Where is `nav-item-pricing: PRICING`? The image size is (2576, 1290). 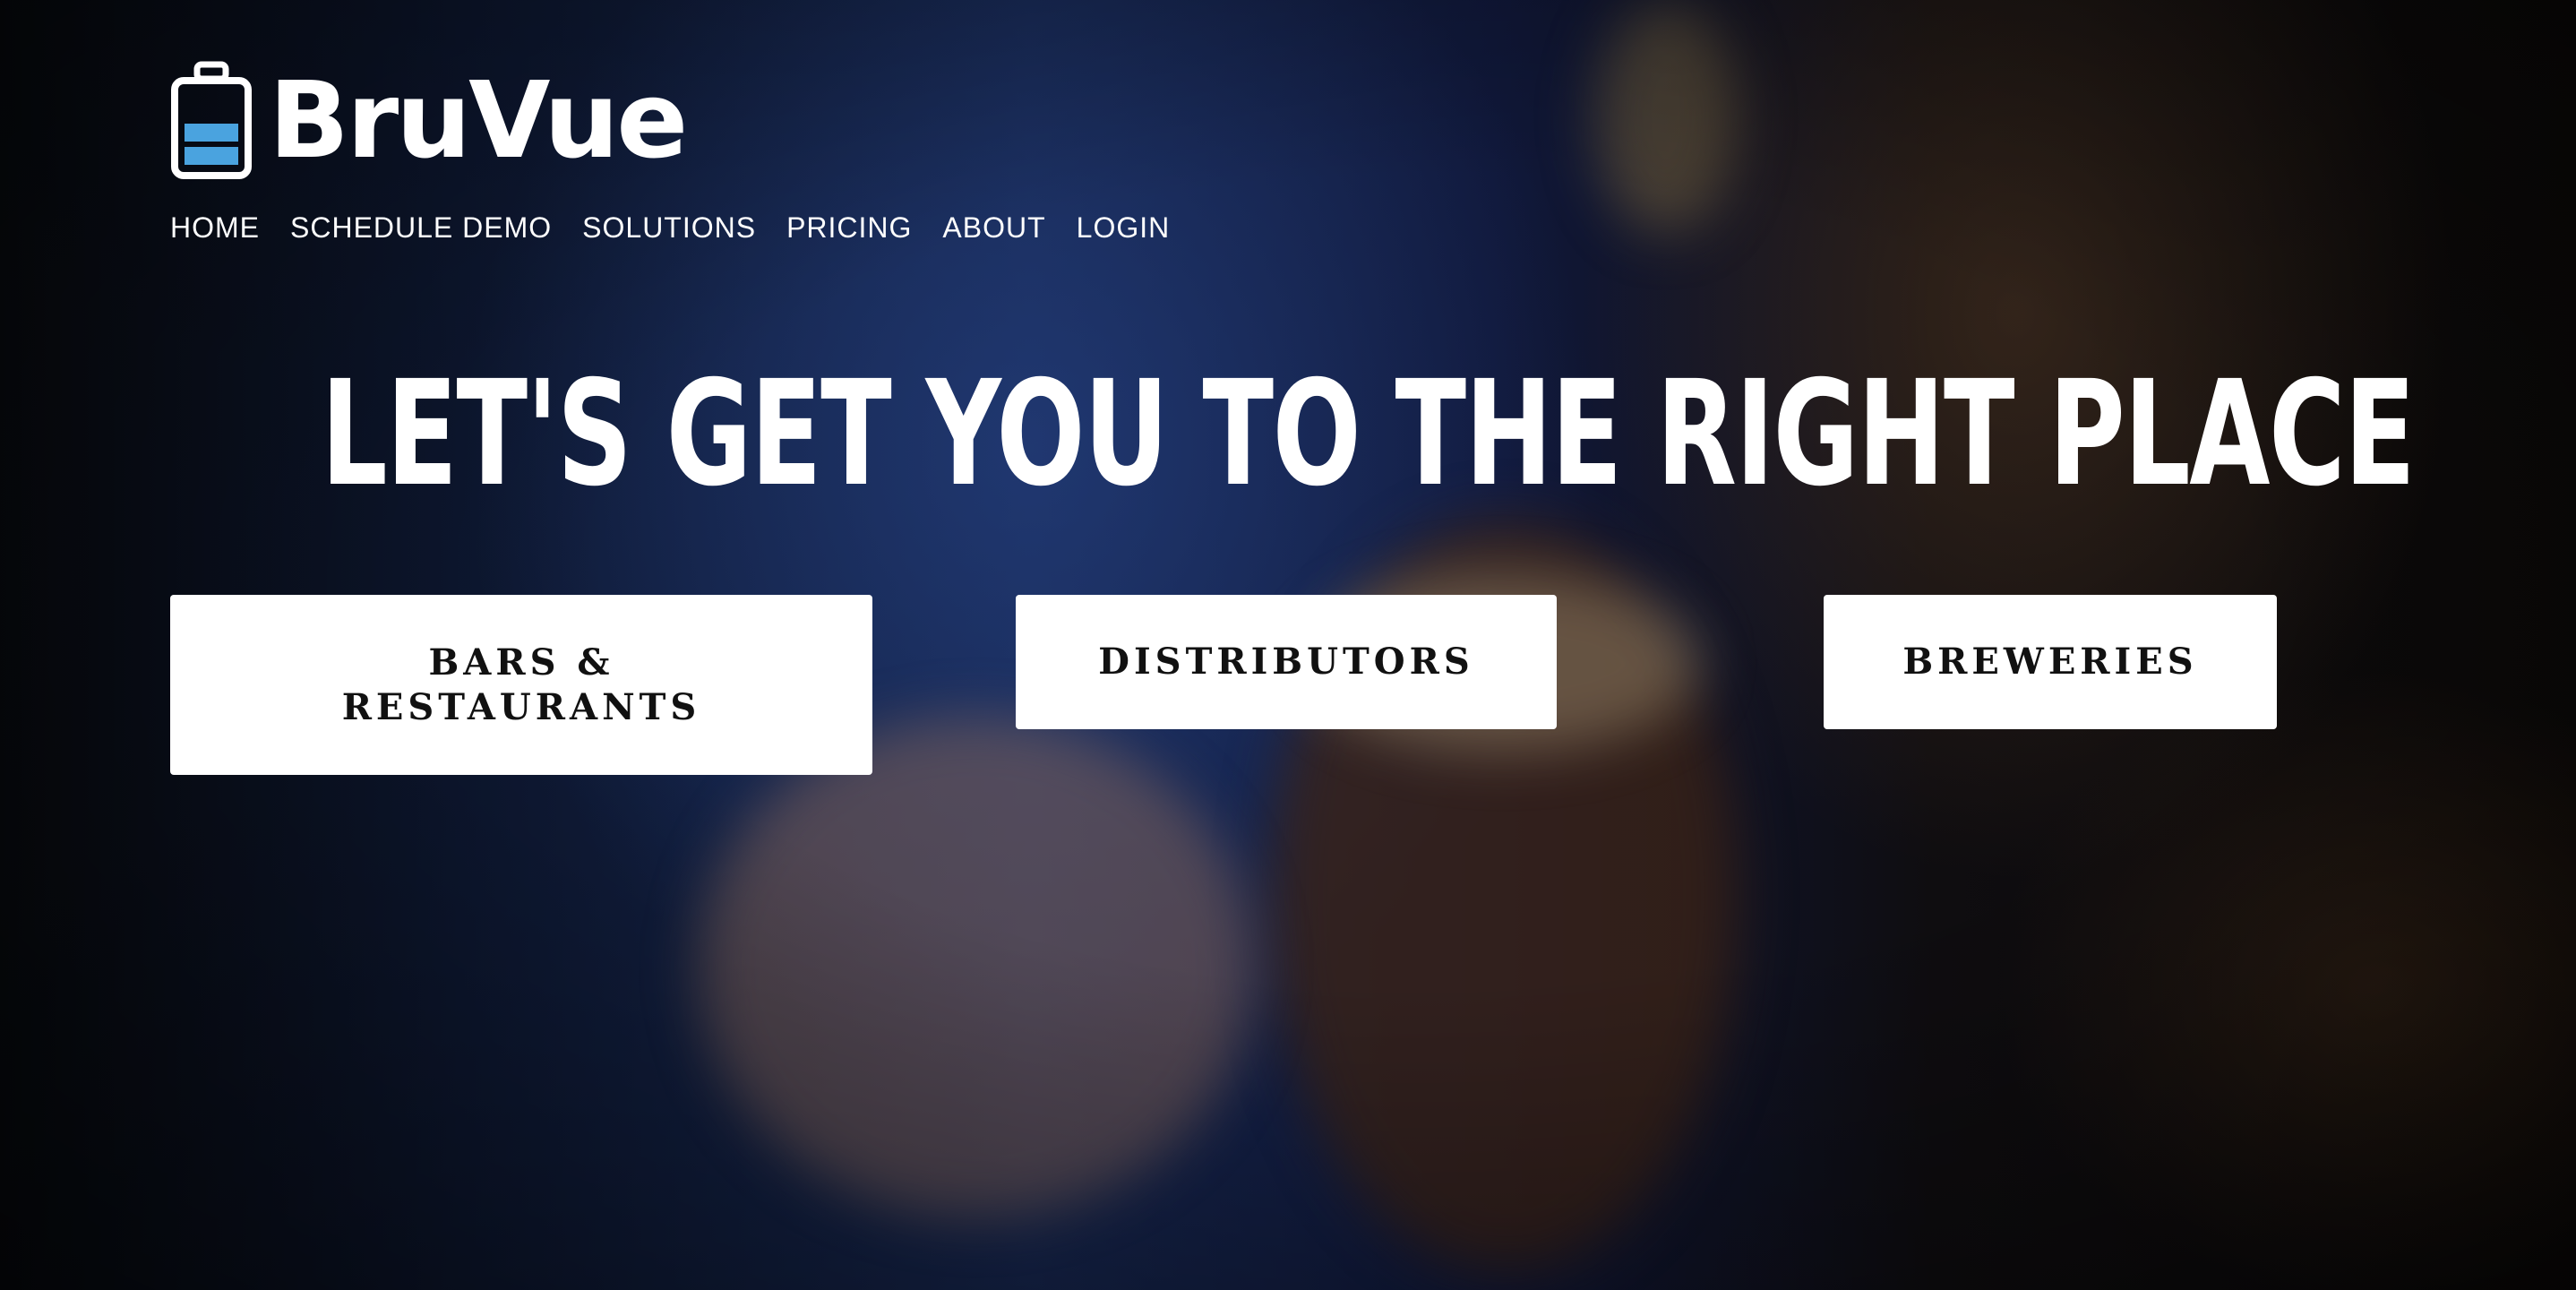
nav-item-pricing: PRICING is located at coordinates (849, 228).